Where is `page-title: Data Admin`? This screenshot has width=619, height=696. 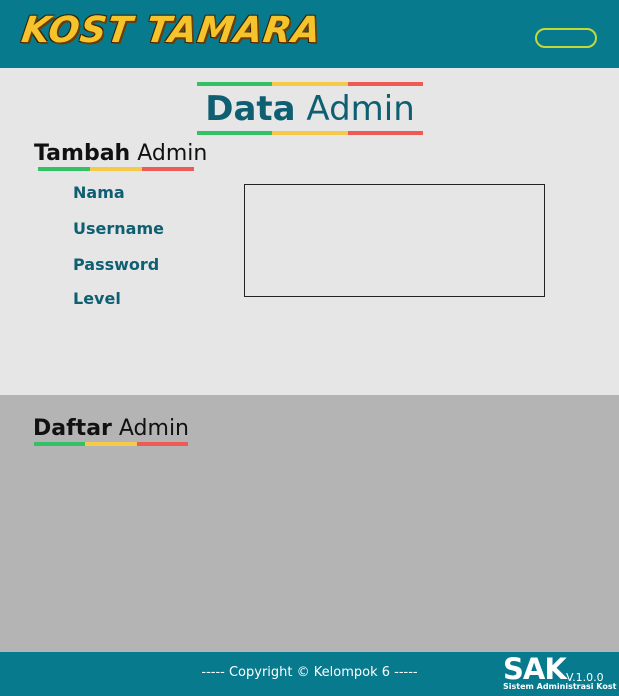
page-title: Data Admin is located at coordinates (310, 108).